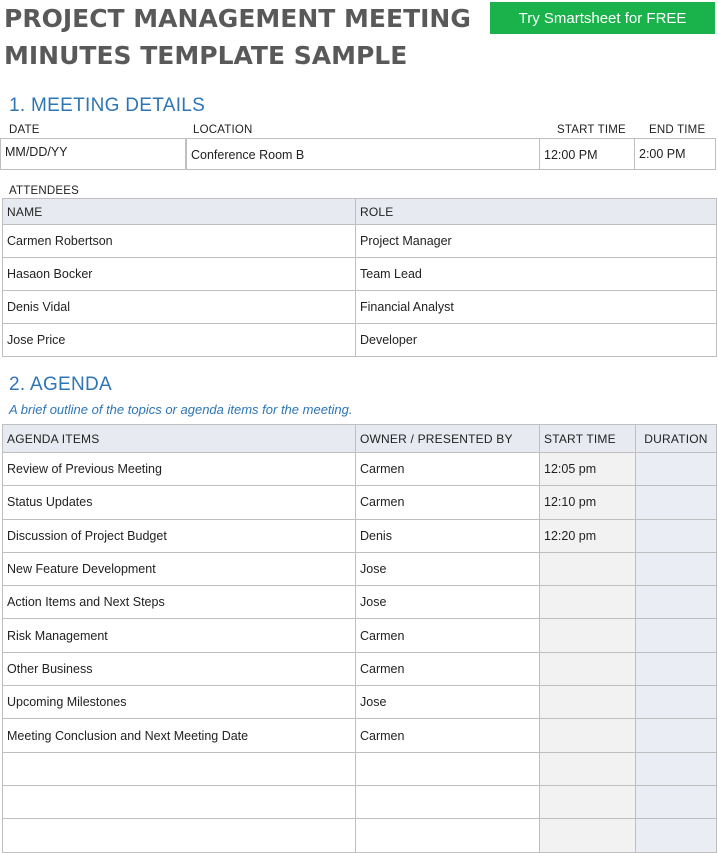 The image size is (718, 853). I want to click on agenda-row: Action Items and Next Steps Jose, so click(359, 602).